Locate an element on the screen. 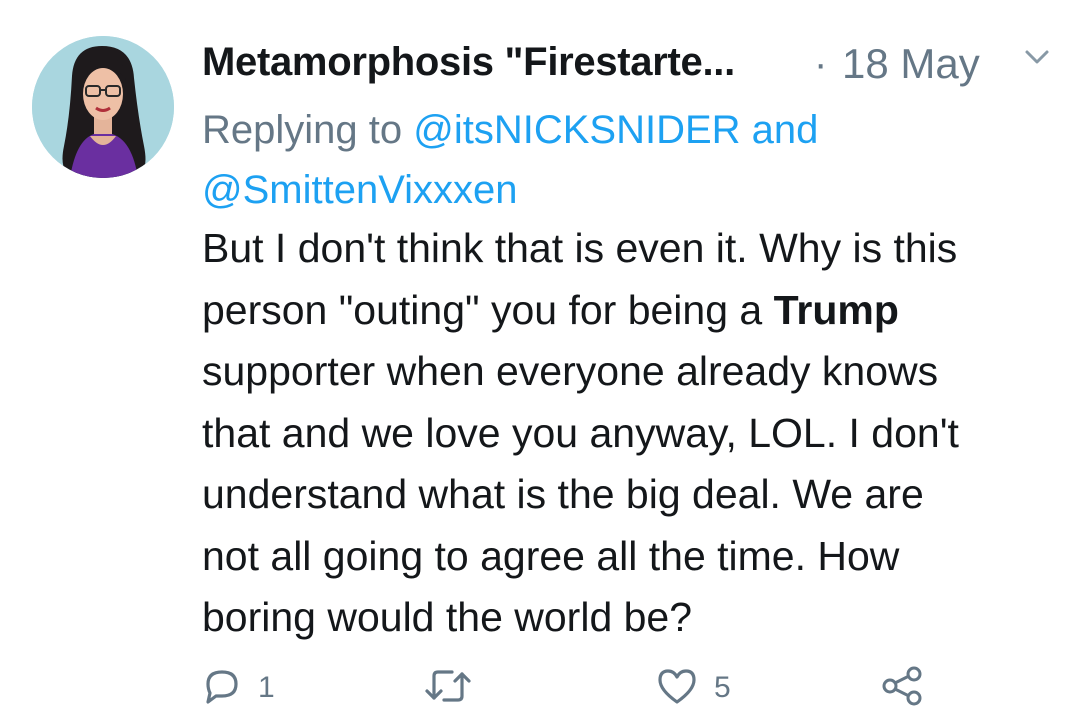 The height and width of the screenshot is (727, 1080). tweet-date: 18 May is located at coordinates (911, 64).